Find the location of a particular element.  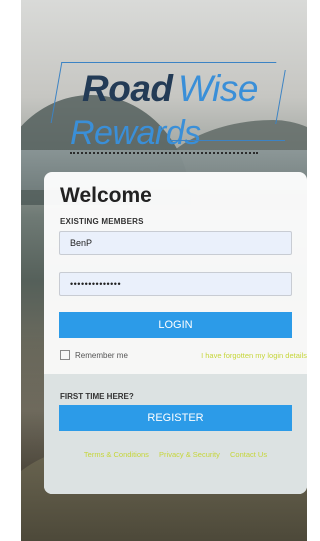

logo-underline is located at coordinates (227, 140).